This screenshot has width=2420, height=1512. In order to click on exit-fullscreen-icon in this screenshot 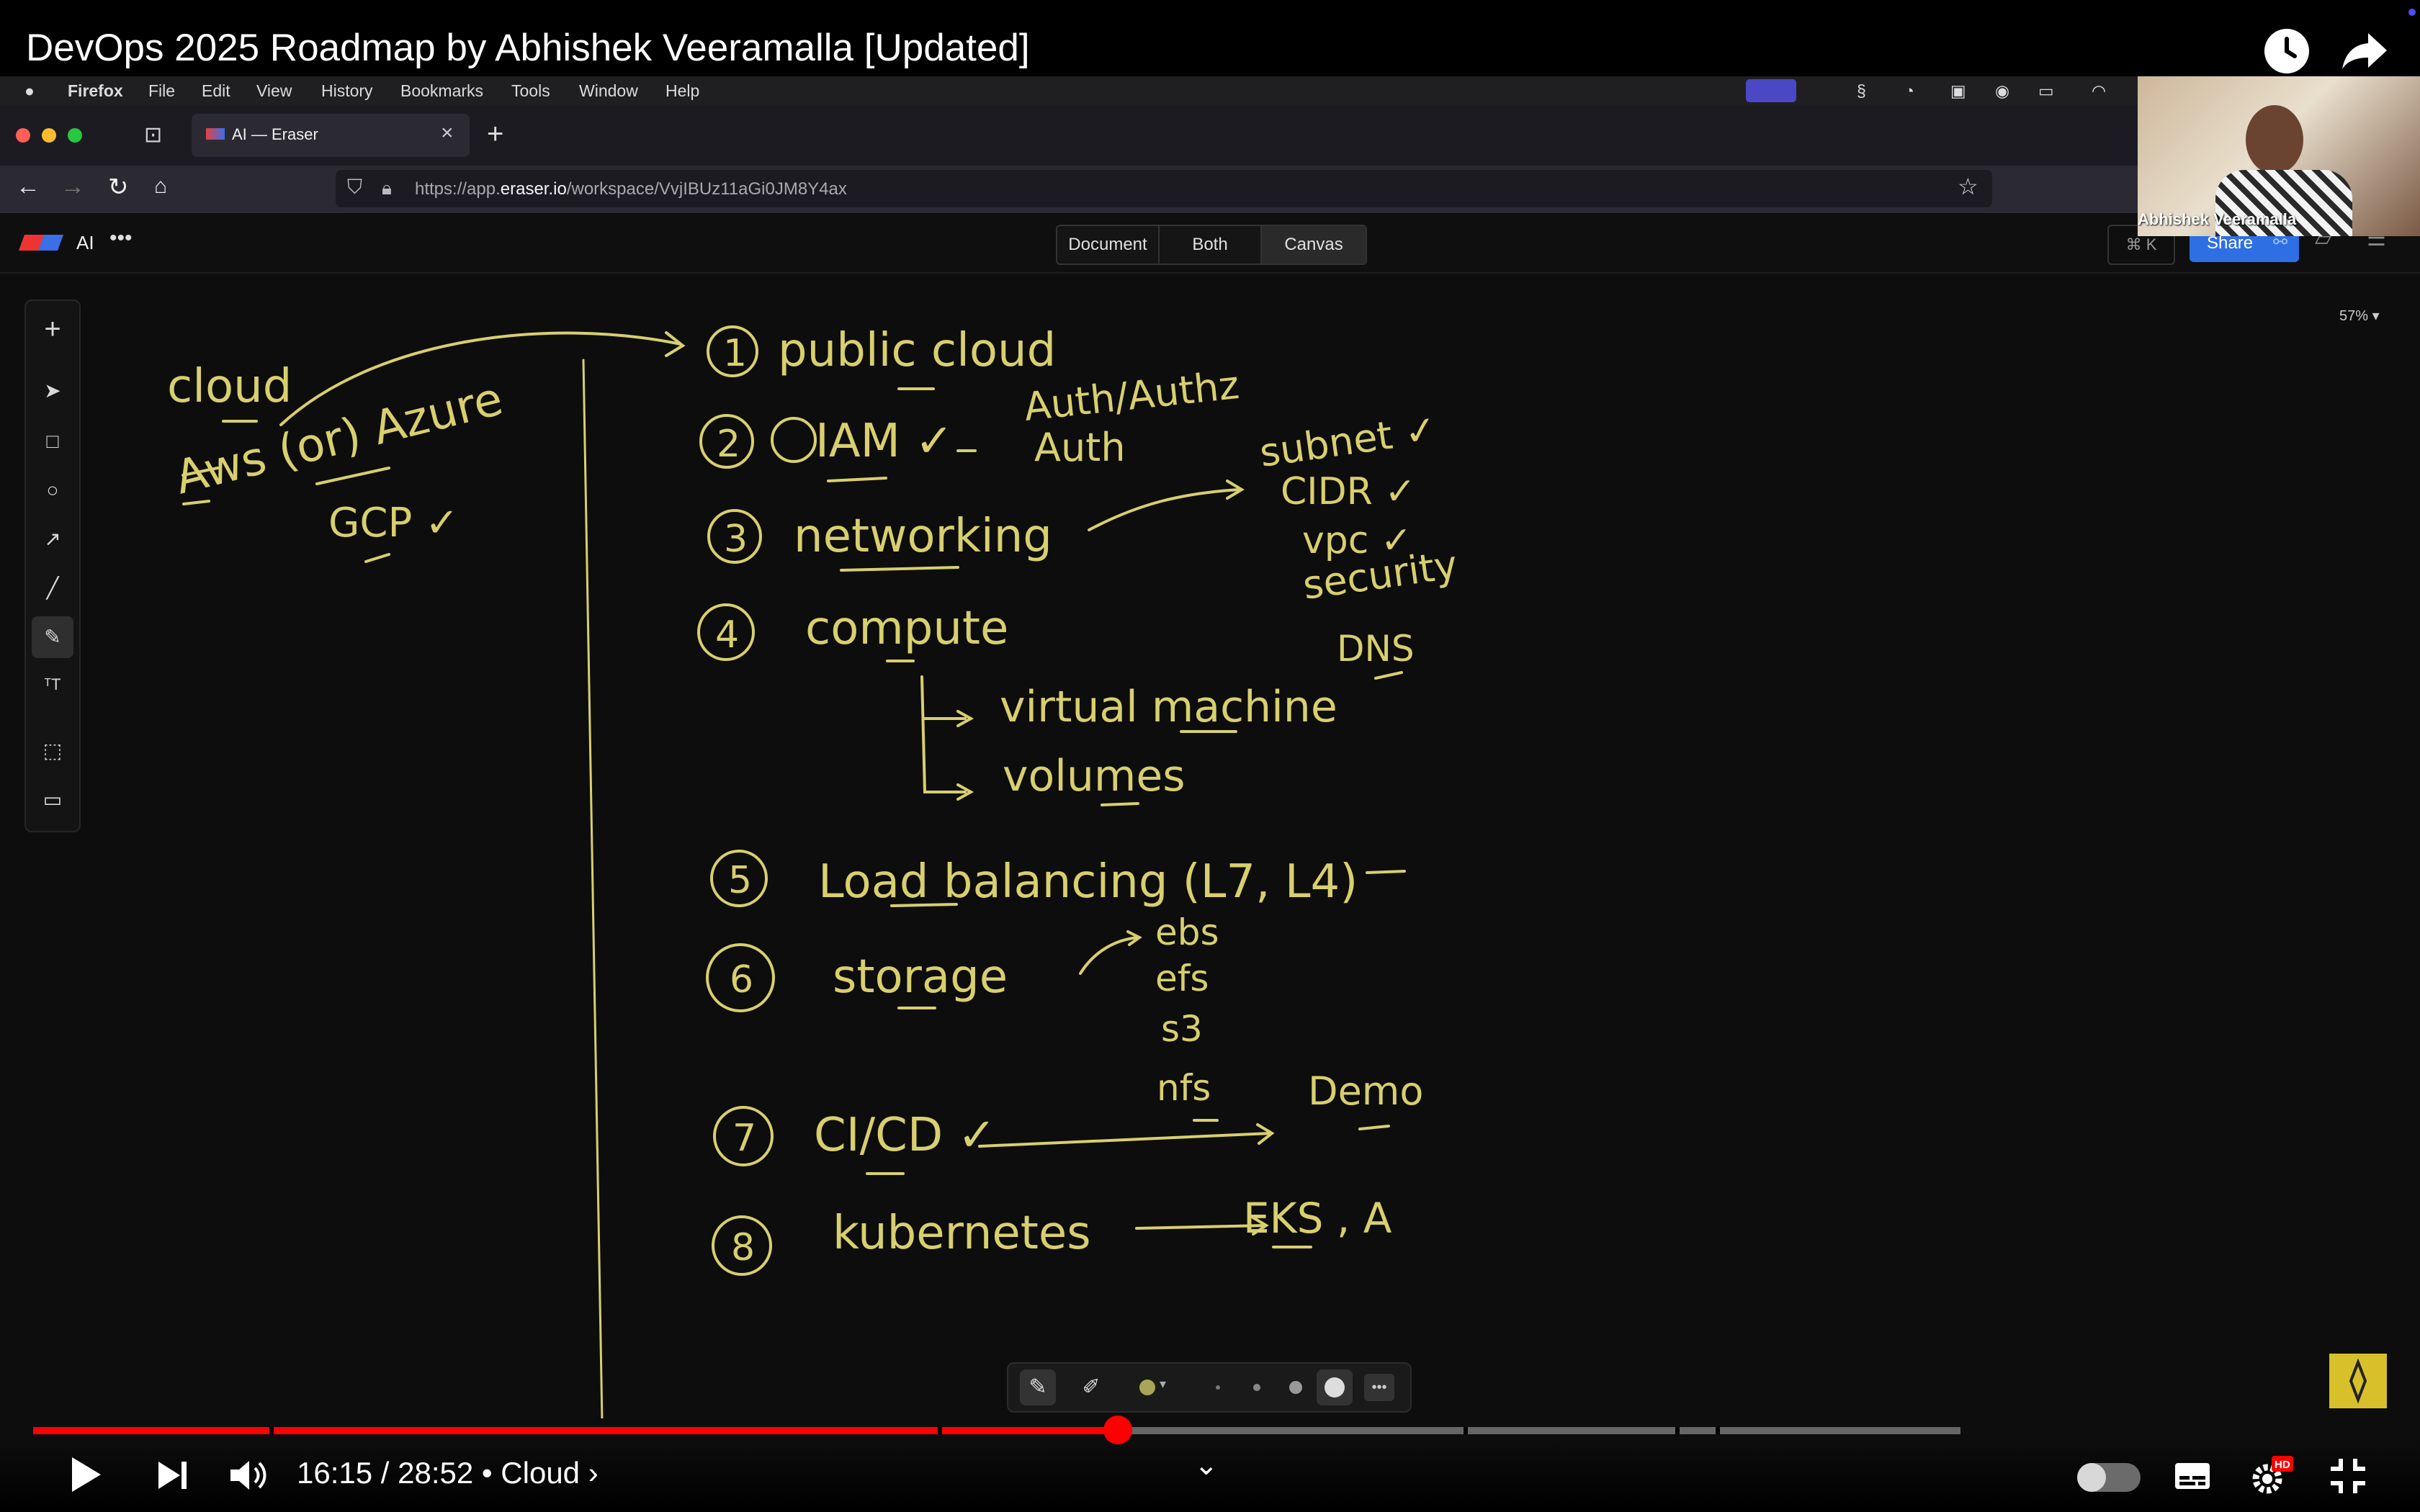, I will do `click(2348, 1478)`.